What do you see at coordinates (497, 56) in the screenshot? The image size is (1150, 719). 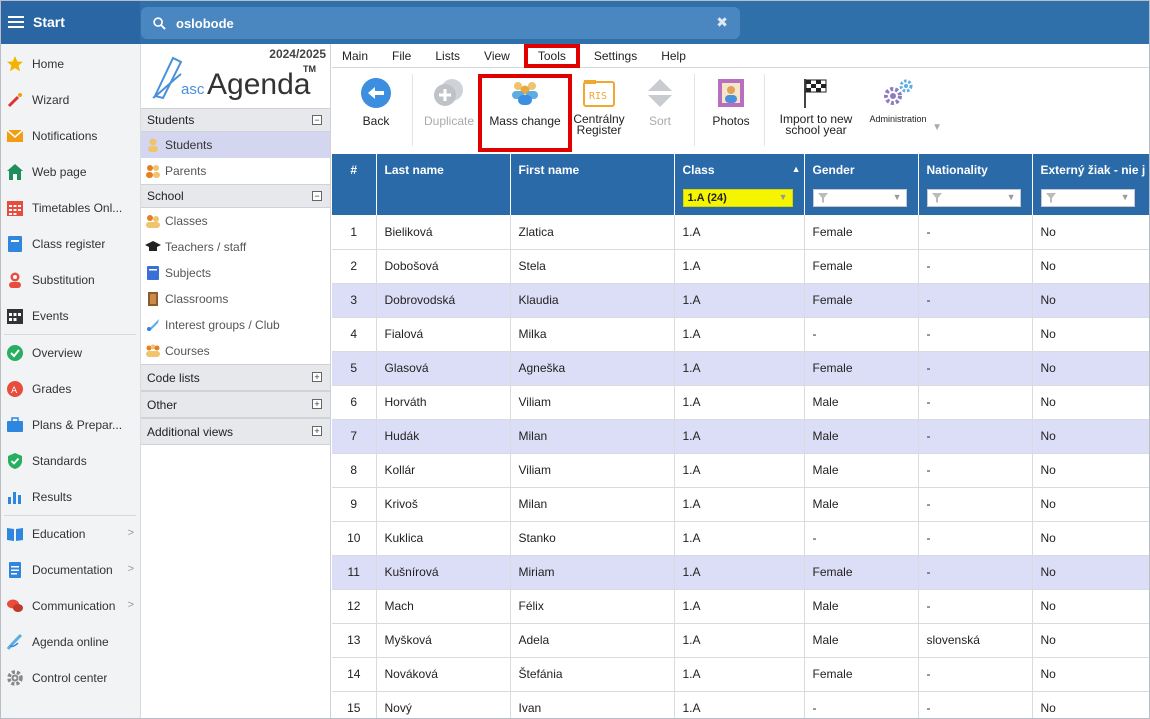 I see `menu-view: View` at bounding box center [497, 56].